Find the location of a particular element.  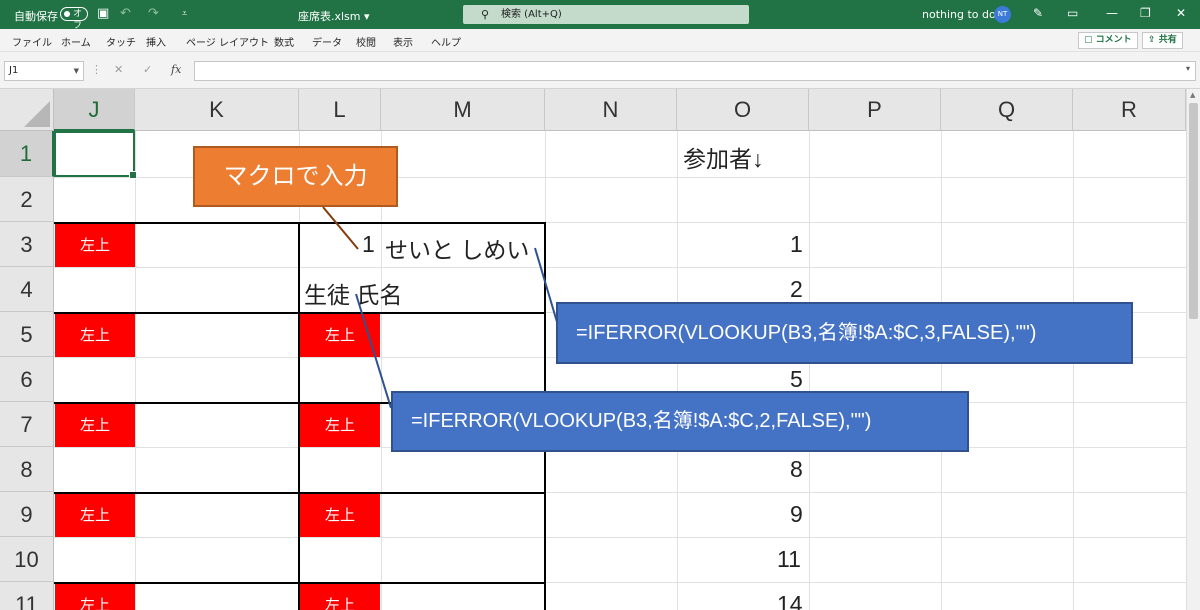

cell-o11: 14 is located at coordinates (790, 600).